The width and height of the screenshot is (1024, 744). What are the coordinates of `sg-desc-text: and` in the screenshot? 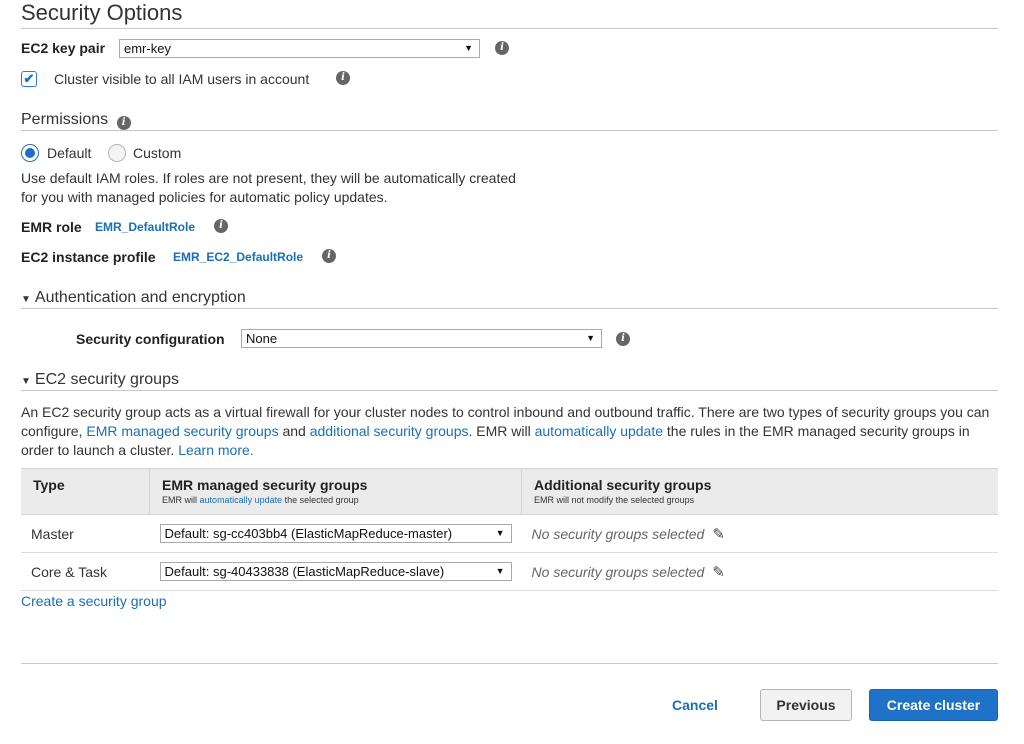 It's located at (294, 431).